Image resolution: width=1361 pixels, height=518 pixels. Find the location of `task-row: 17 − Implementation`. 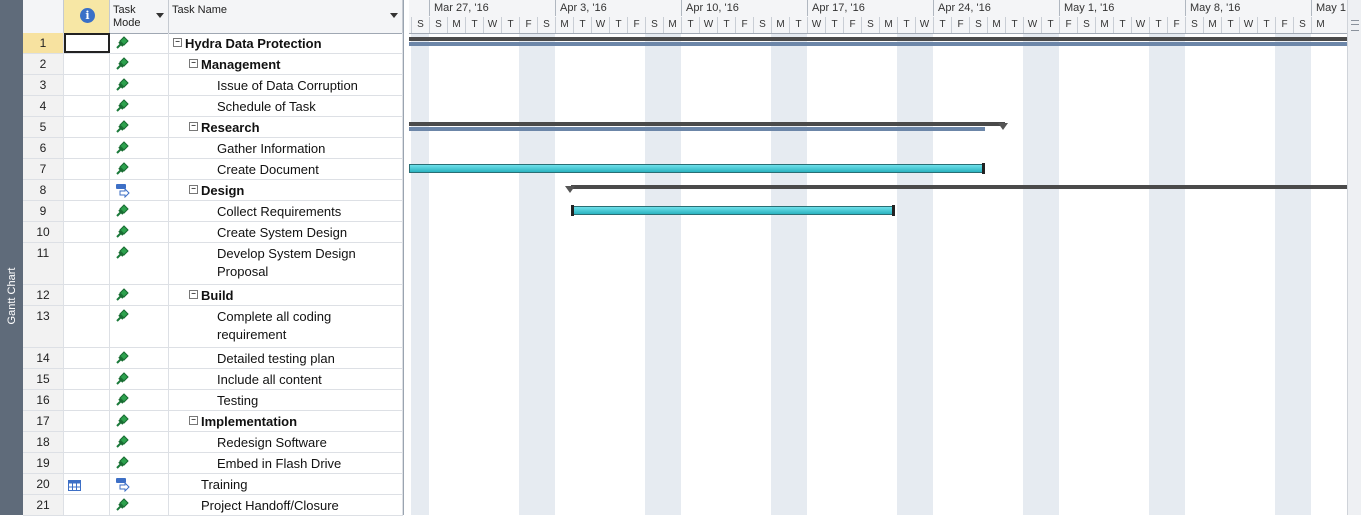

task-row: 17 − Implementation is located at coordinates (213, 421).